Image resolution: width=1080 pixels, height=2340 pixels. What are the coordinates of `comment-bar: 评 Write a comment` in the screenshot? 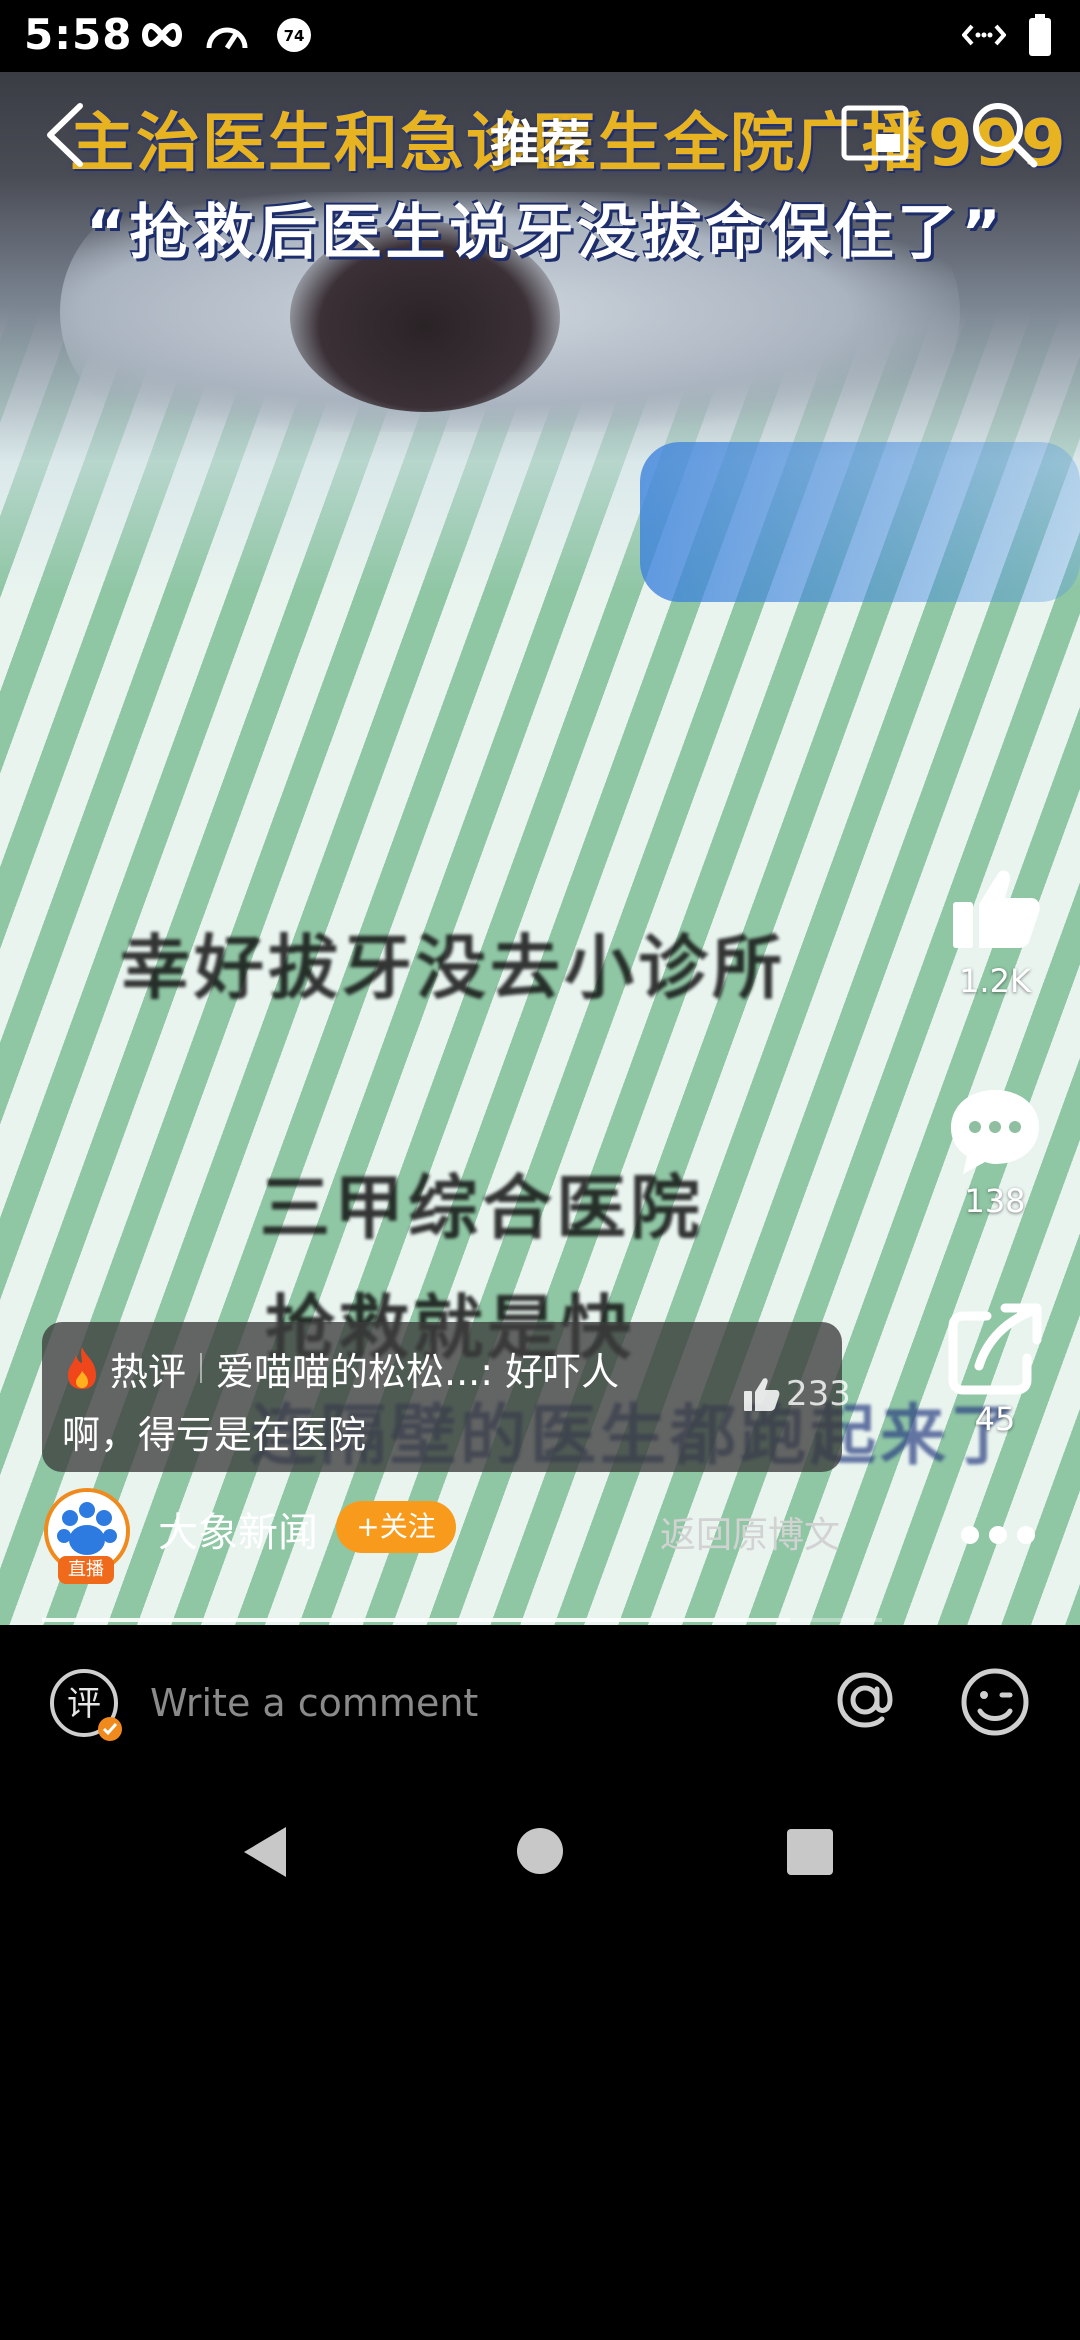 It's located at (540, 1700).